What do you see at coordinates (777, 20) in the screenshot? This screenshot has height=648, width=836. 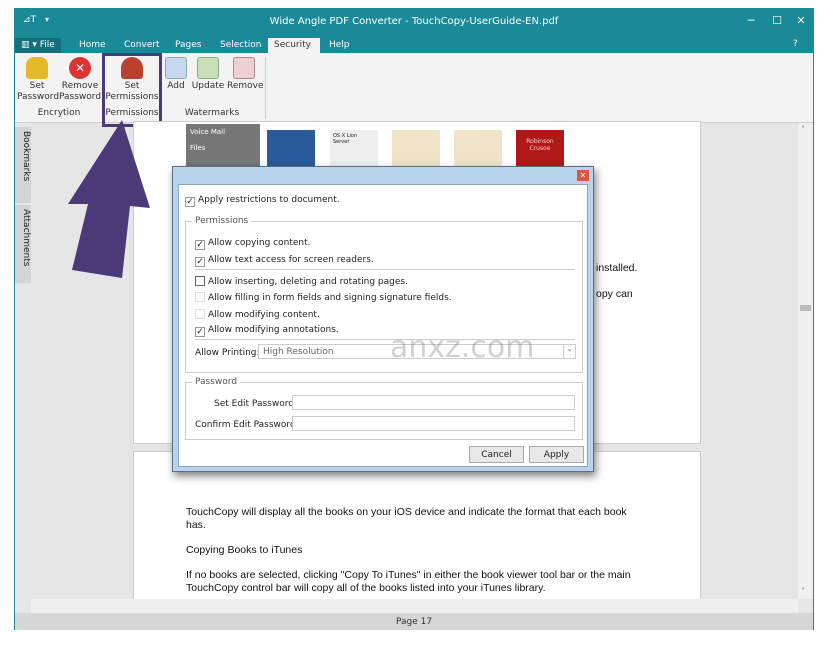 I see `maximize-button: ☐` at bounding box center [777, 20].